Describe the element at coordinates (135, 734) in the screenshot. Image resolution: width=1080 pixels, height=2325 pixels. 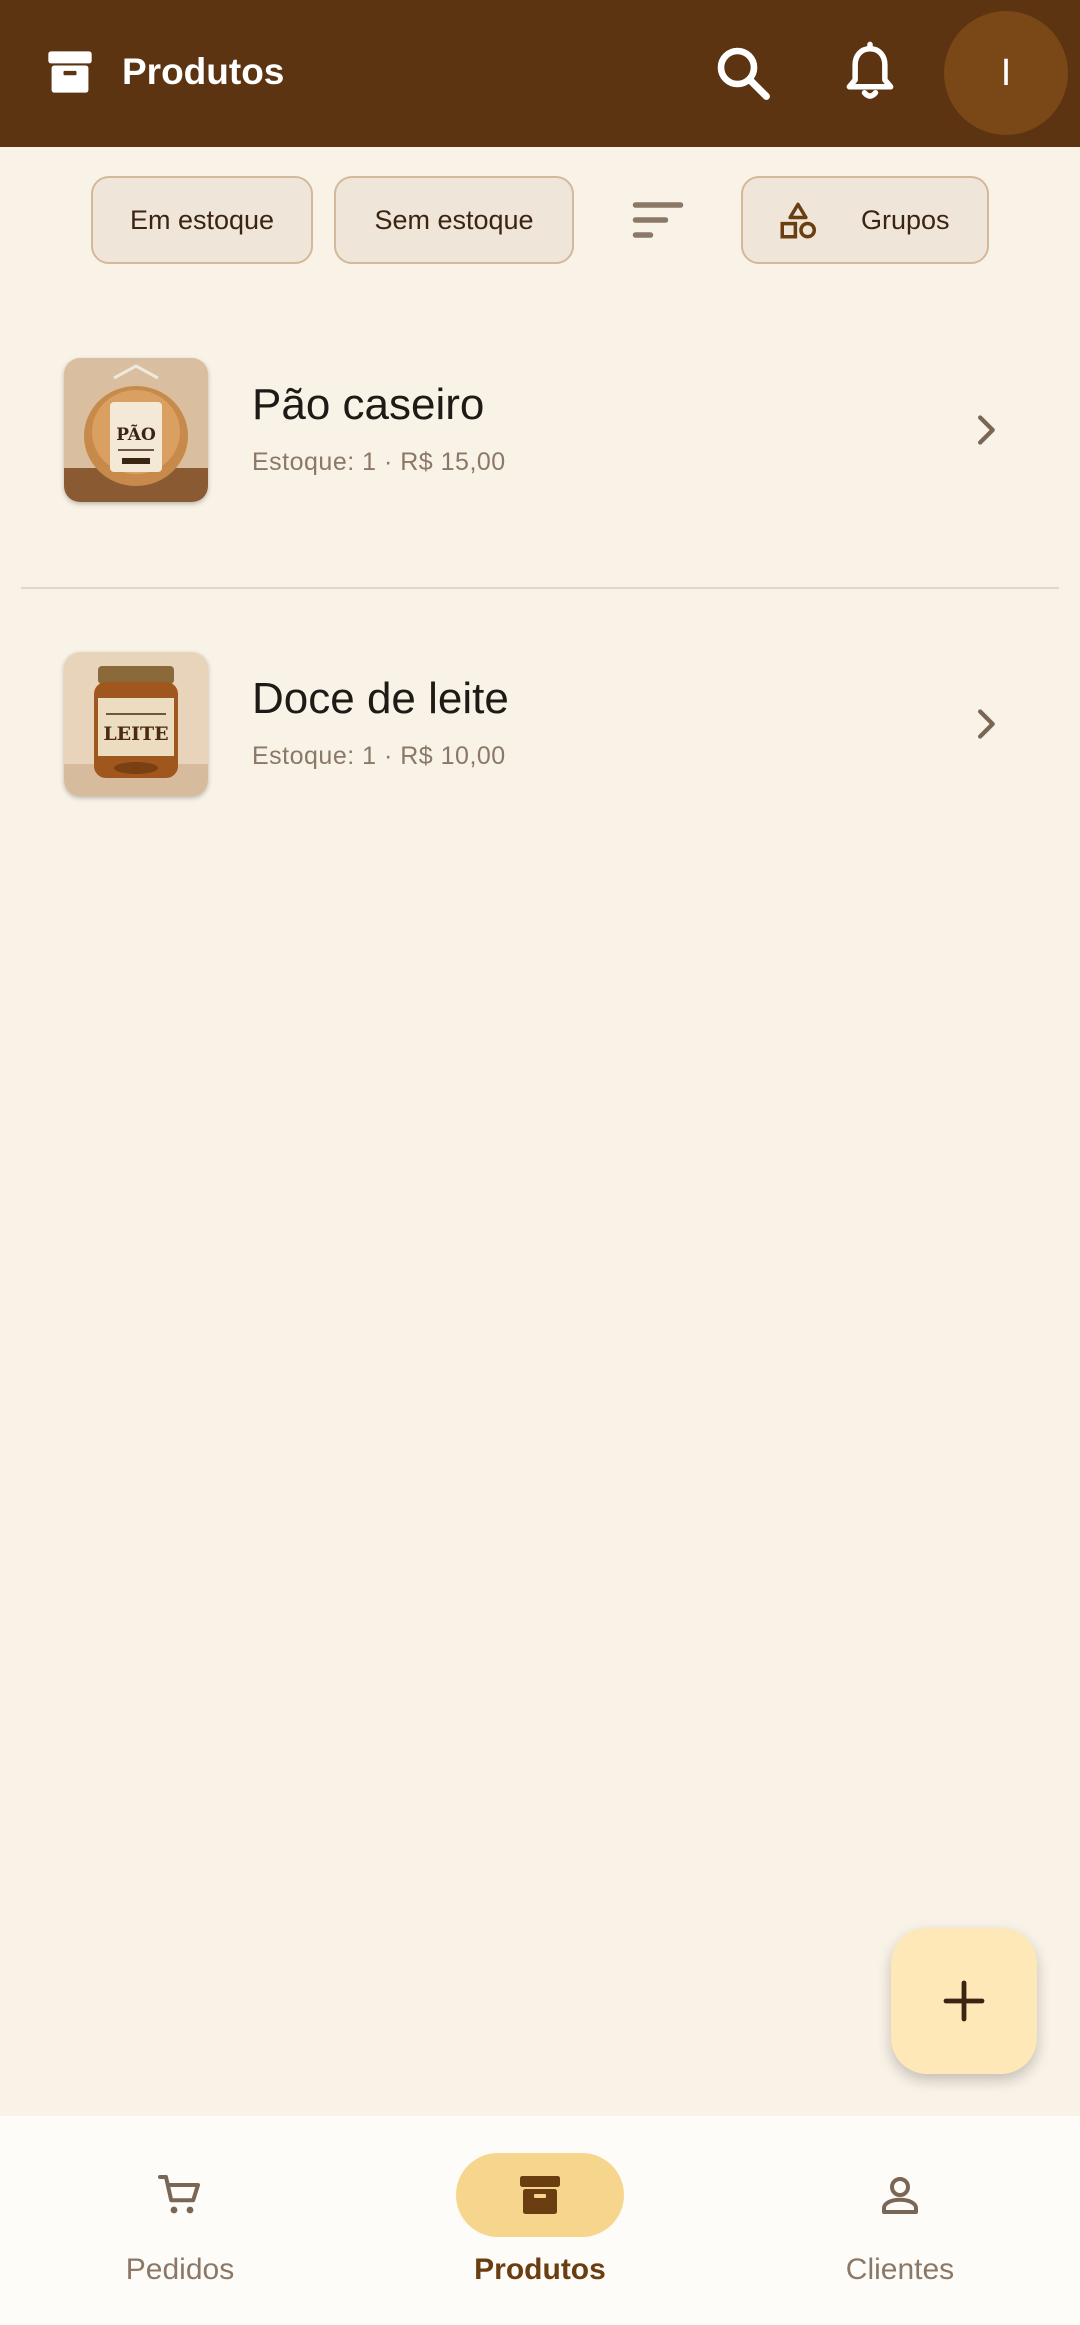
I see `jar-label: LEITE` at that location.